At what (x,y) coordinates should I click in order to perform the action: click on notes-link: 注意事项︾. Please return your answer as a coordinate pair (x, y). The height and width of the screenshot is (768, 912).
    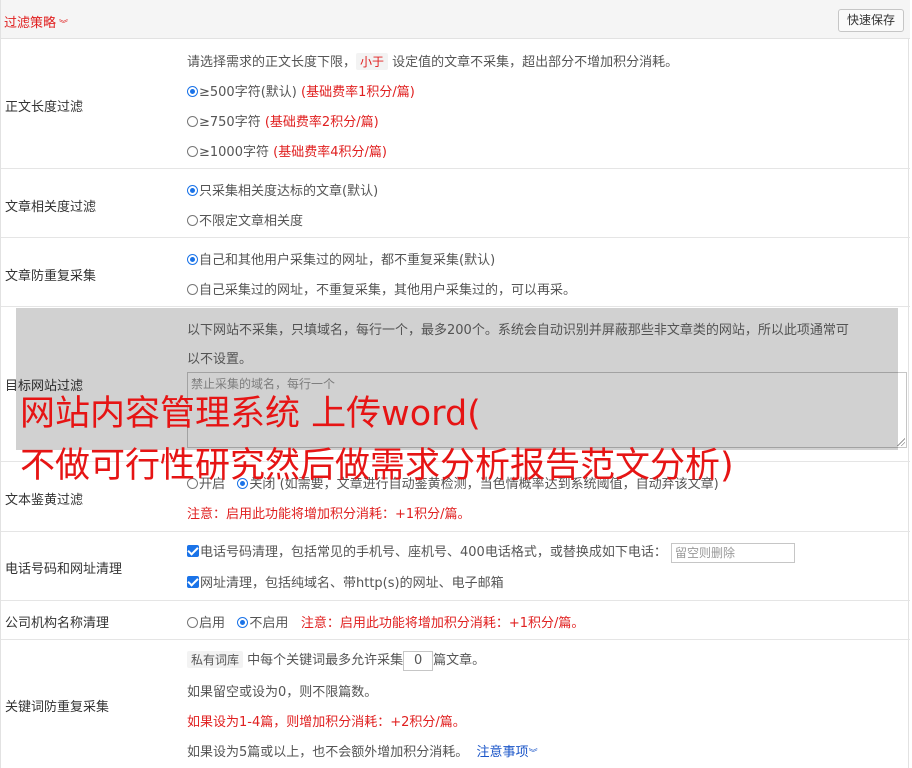
    Looking at the image, I should click on (507, 752).